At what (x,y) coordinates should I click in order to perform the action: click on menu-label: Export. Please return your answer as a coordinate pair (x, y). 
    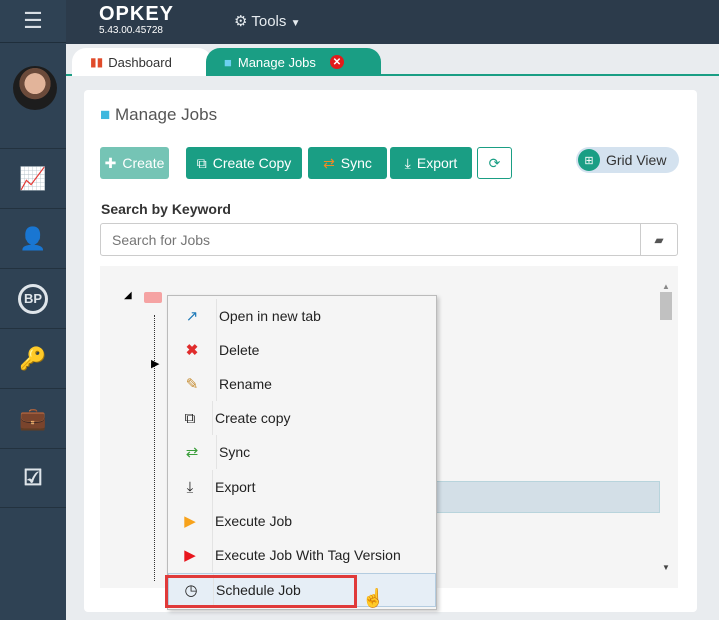
    Looking at the image, I should click on (233, 487).